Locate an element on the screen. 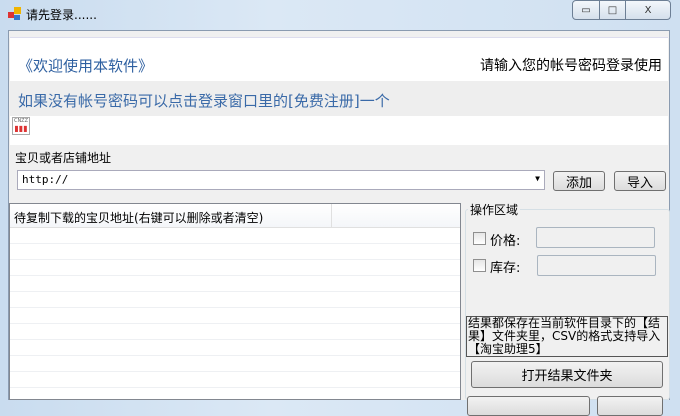 This screenshot has width=680, height=416. welcome-text: 《欢迎使用本软件》 is located at coordinates (86, 66).